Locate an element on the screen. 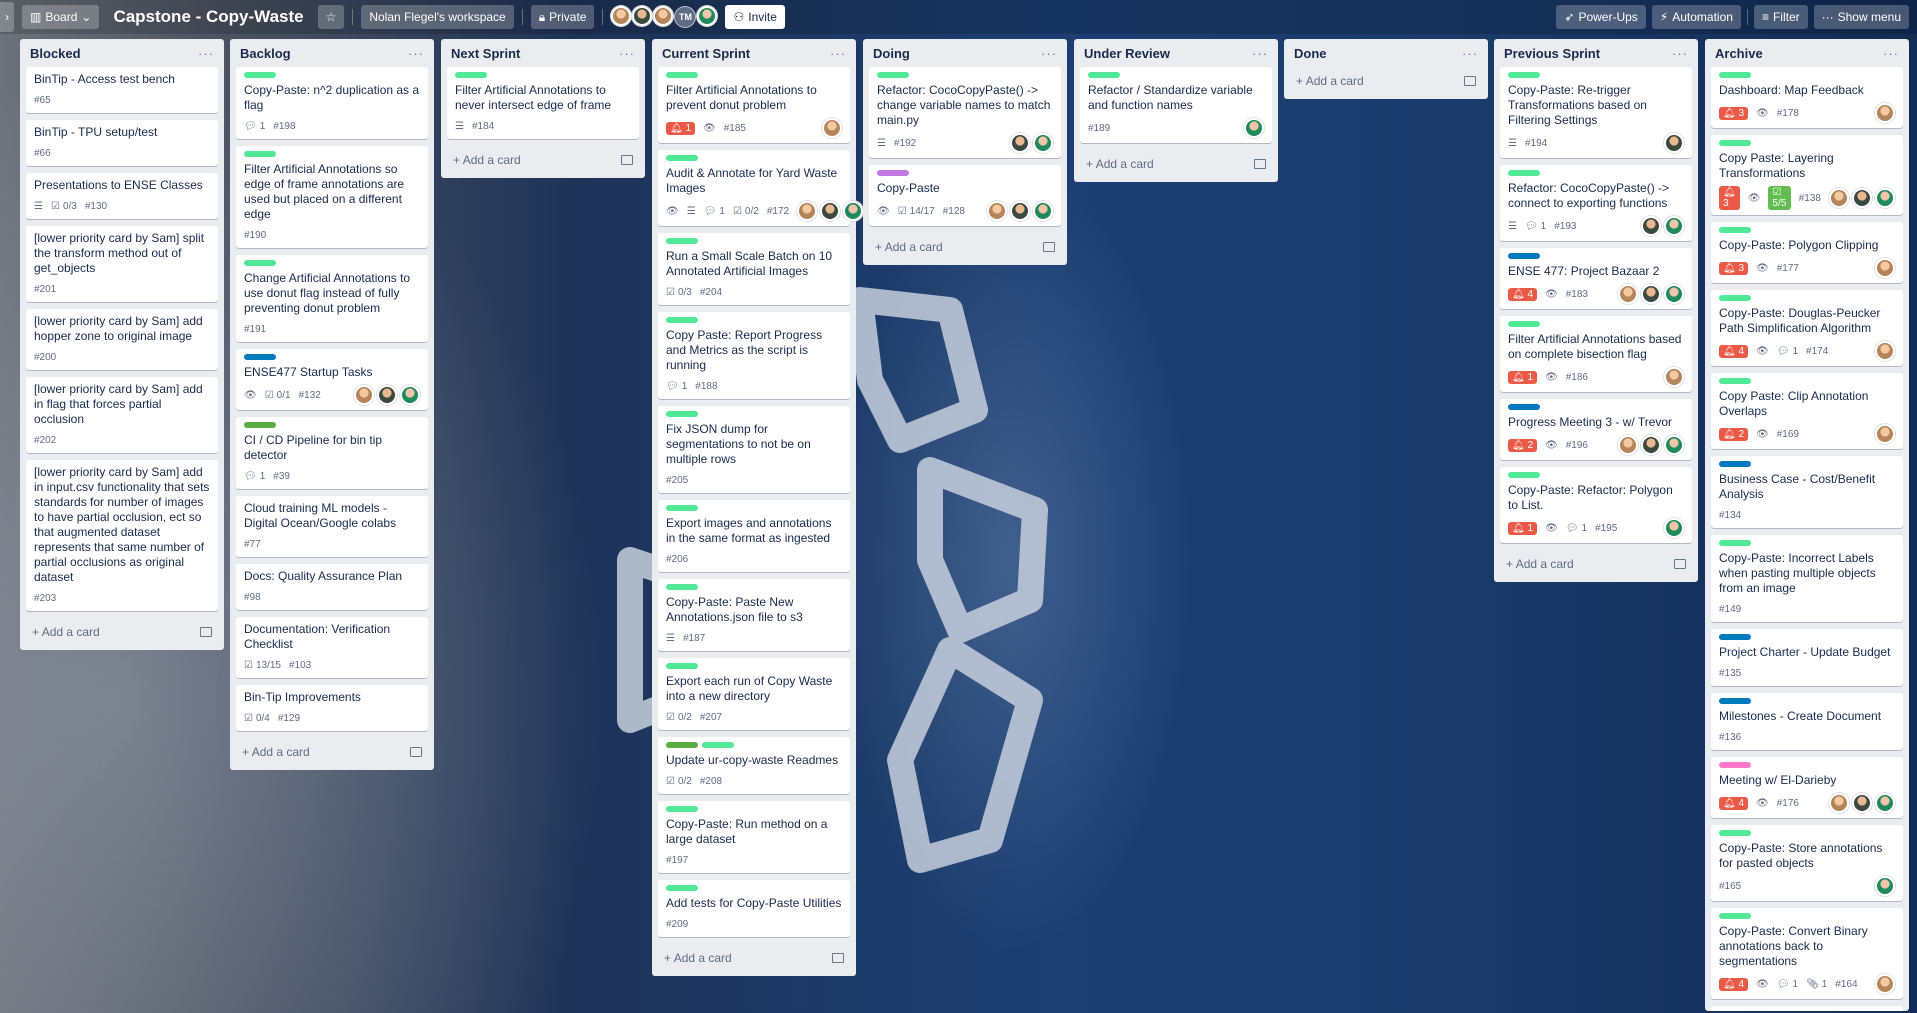  board-title: Capstone - Copy-Waste is located at coordinates (208, 17).